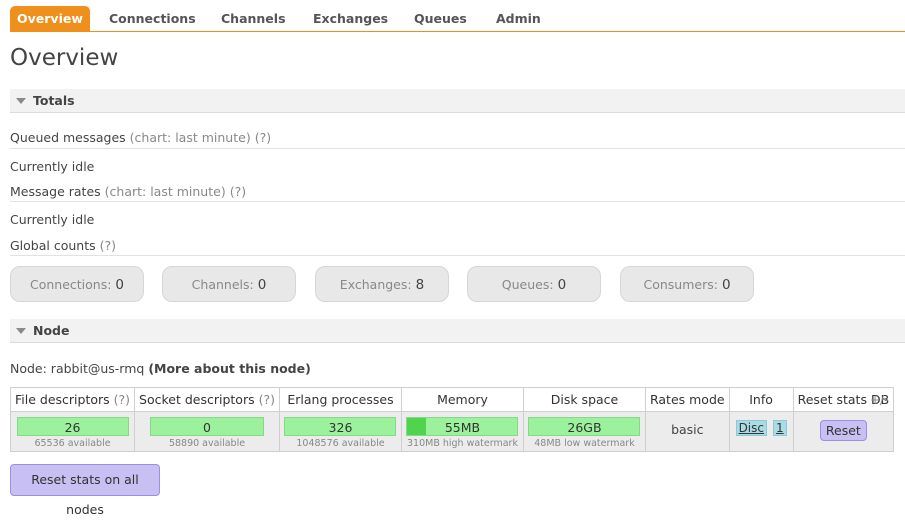 The image size is (905, 525). I want to click on count-label: Exchanges:, so click(375, 284).